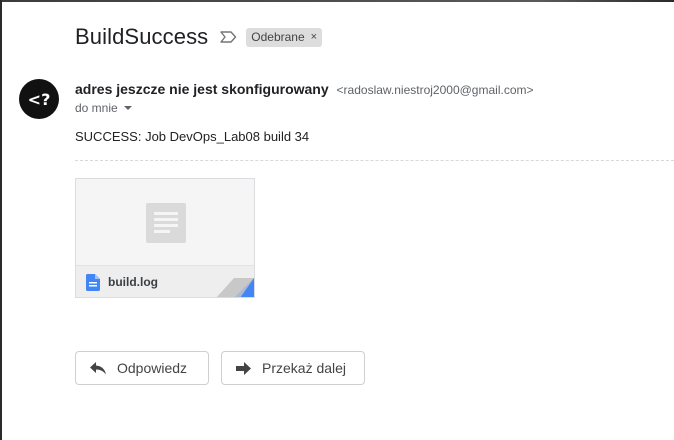 The image size is (674, 440). I want to click on attachment-preview, so click(165, 222).